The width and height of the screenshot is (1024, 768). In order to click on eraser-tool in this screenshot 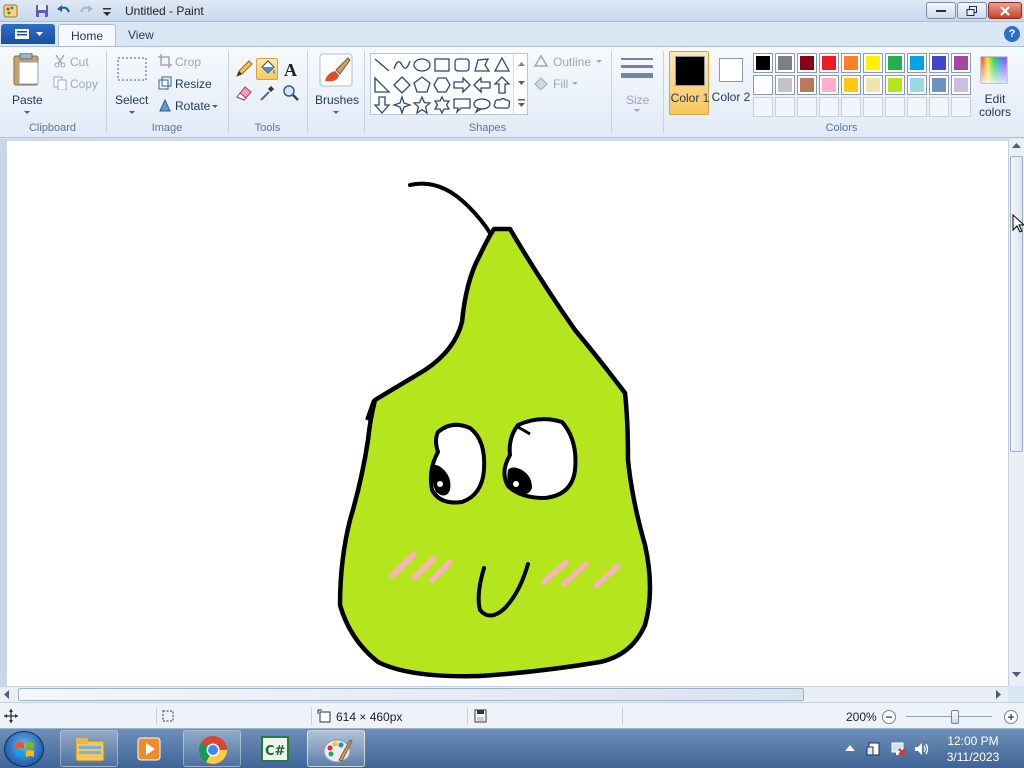, I will do `click(244, 93)`.